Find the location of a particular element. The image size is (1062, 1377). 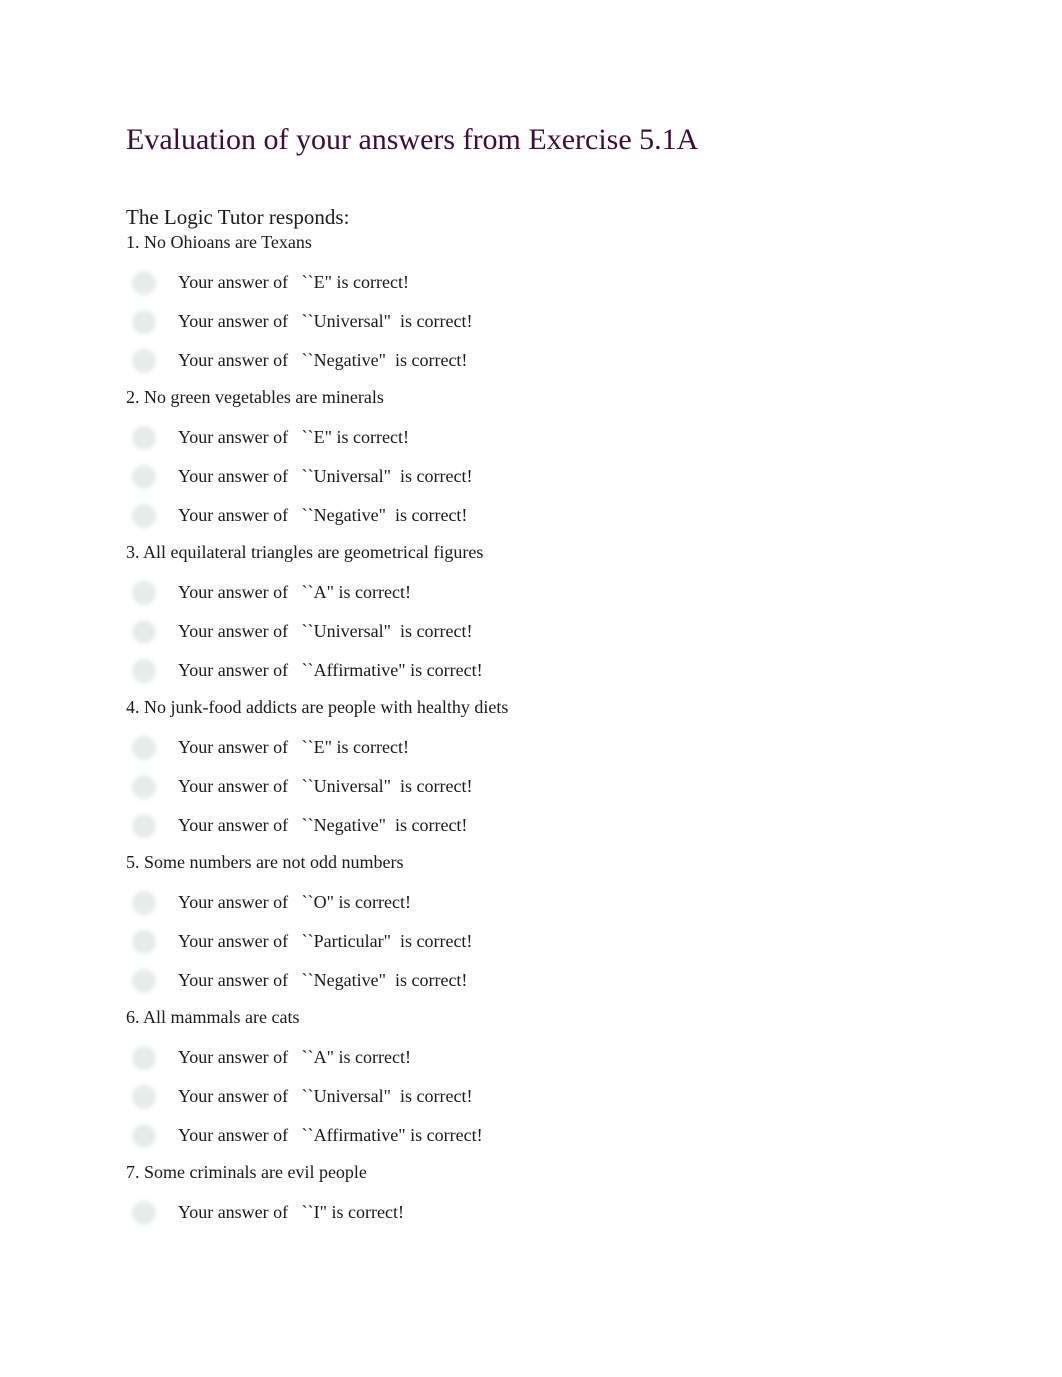

answer-feedback-row: Your answer of ``I" is correct! is located at coordinates (556, 1212).